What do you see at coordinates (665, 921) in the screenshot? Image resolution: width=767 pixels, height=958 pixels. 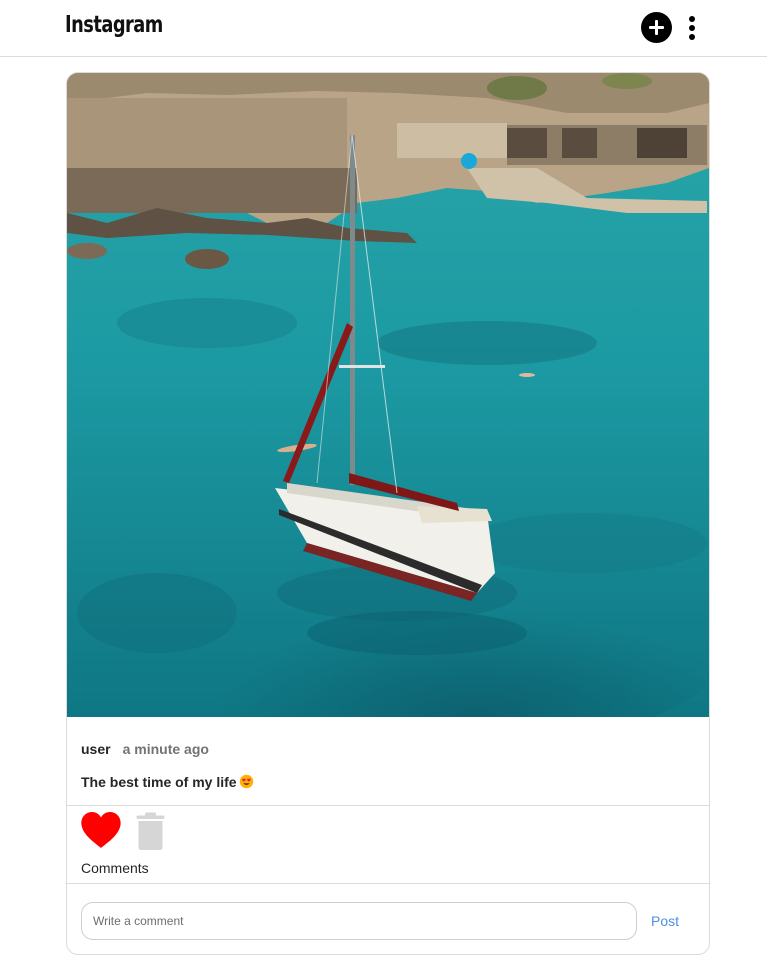 I see `post-comment-button: Post` at bounding box center [665, 921].